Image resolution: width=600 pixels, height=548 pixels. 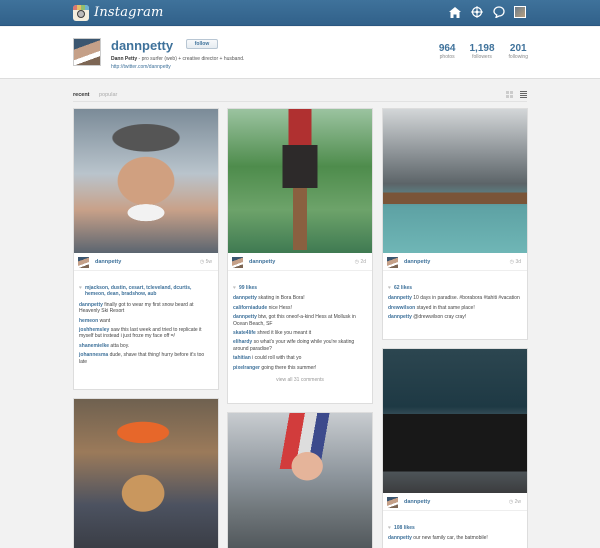 I want to click on likes-text: 108 likes, so click(x=404, y=528).